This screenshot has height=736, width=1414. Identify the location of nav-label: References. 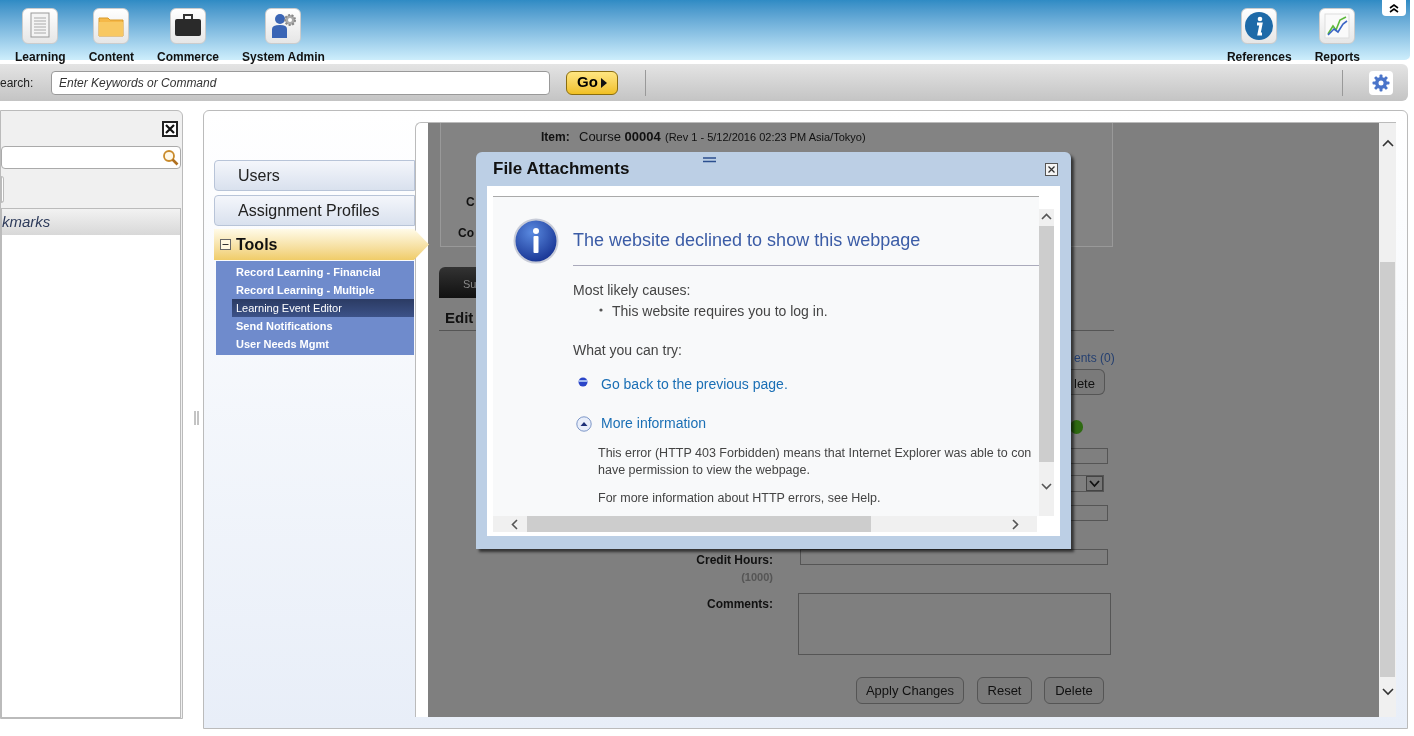
(1259, 57).